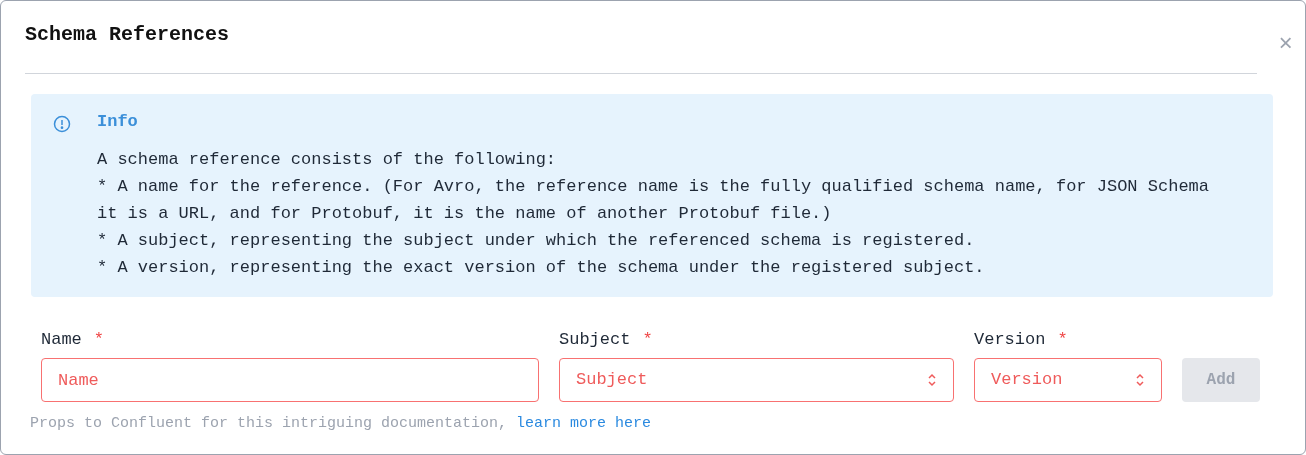 This screenshot has height=455, width=1306. What do you see at coordinates (1068, 380) in the screenshot?
I see `select-field: Version` at bounding box center [1068, 380].